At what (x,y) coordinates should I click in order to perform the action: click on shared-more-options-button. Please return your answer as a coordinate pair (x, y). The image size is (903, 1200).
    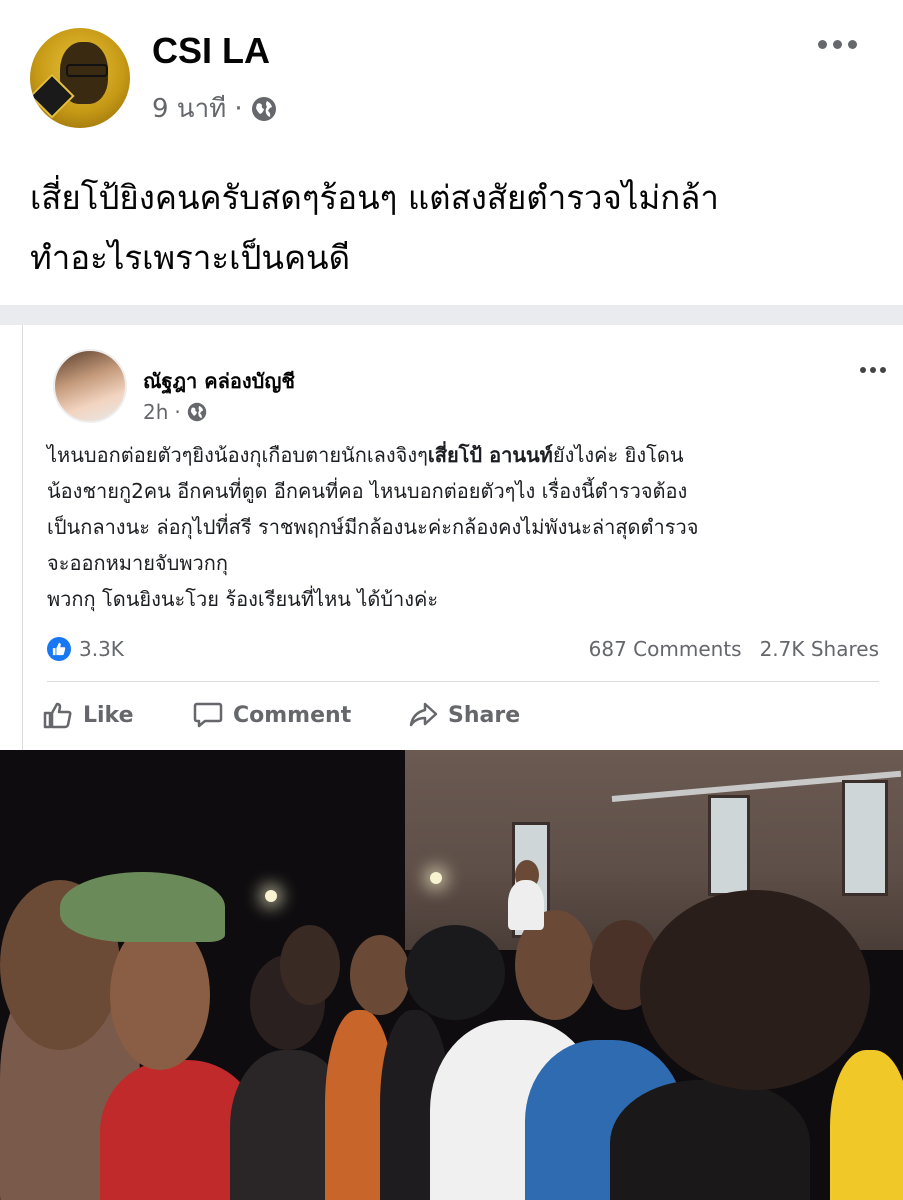
    Looking at the image, I should click on (873, 370).